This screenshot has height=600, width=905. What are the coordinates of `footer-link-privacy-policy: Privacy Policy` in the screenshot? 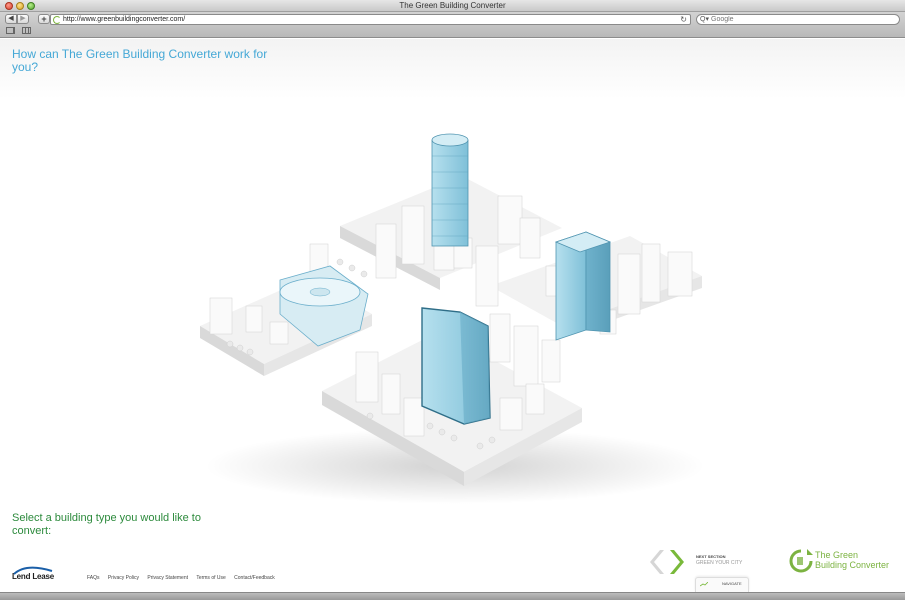 It's located at (123, 578).